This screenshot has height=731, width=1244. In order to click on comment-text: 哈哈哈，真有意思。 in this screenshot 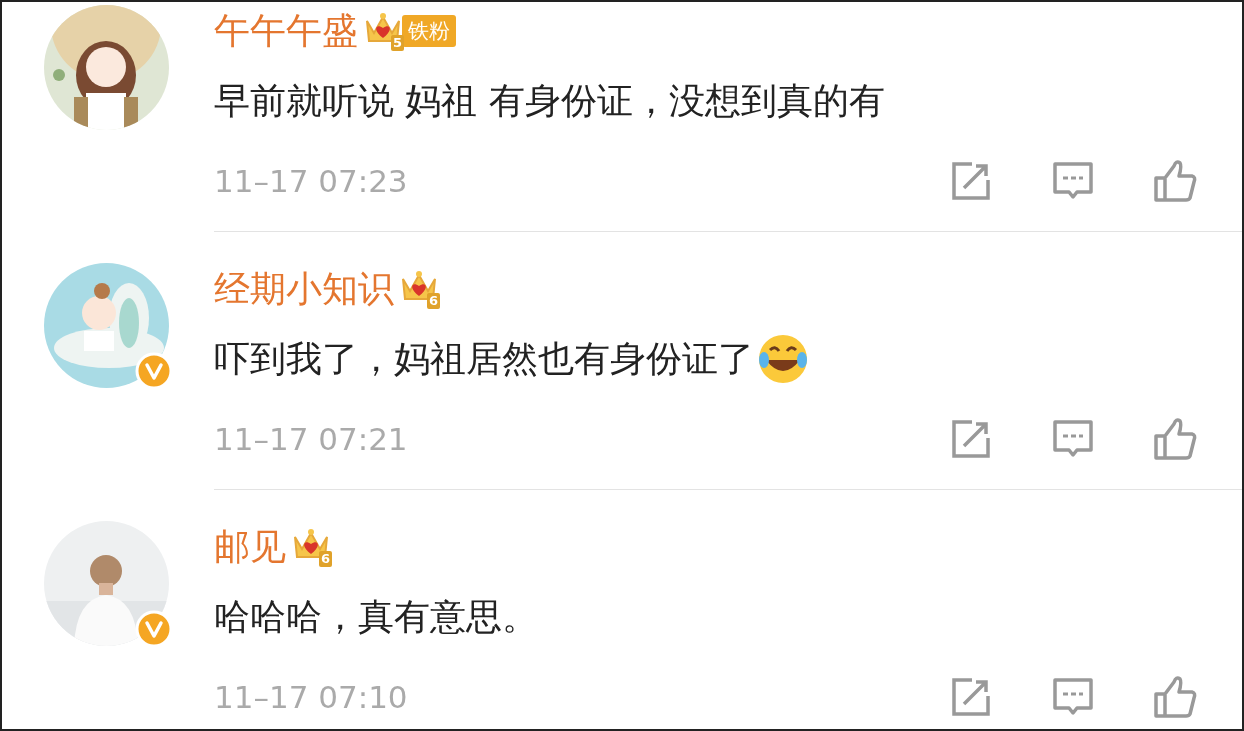, I will do `click(376, 617)`.